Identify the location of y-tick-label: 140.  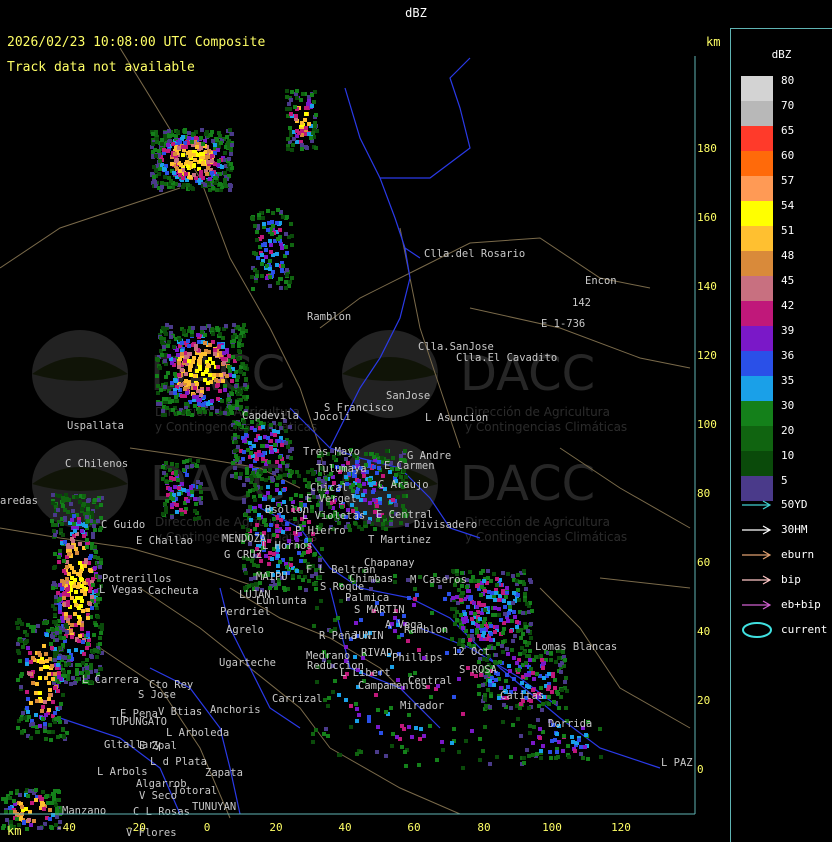
(707, 286).